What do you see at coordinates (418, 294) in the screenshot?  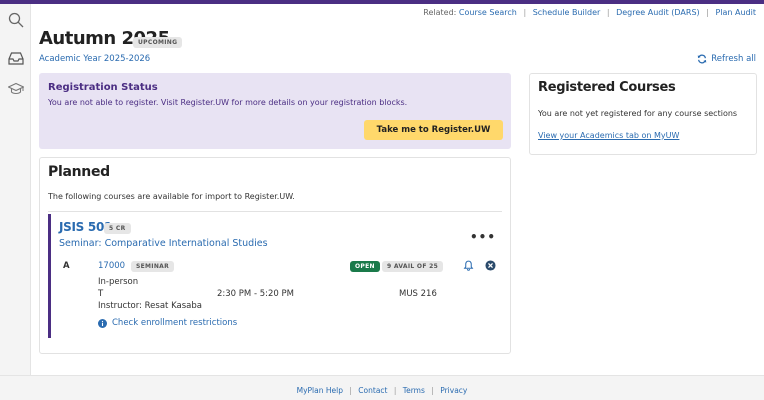 I see `meeting-room: MUS 216` at bounding box center [418, 294].